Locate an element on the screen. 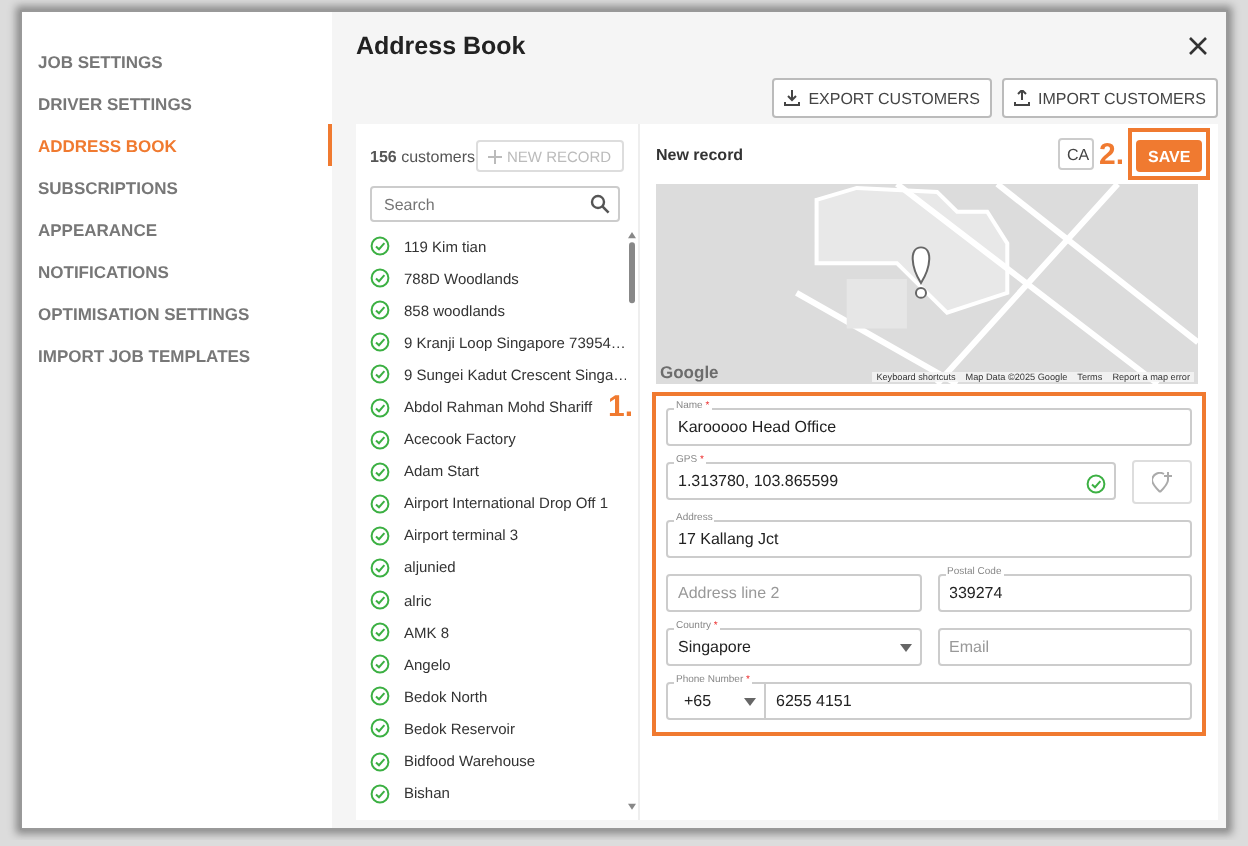 The height and width of the screenshot is (846, 1248). close-button is located at coordinates (1198, 45).